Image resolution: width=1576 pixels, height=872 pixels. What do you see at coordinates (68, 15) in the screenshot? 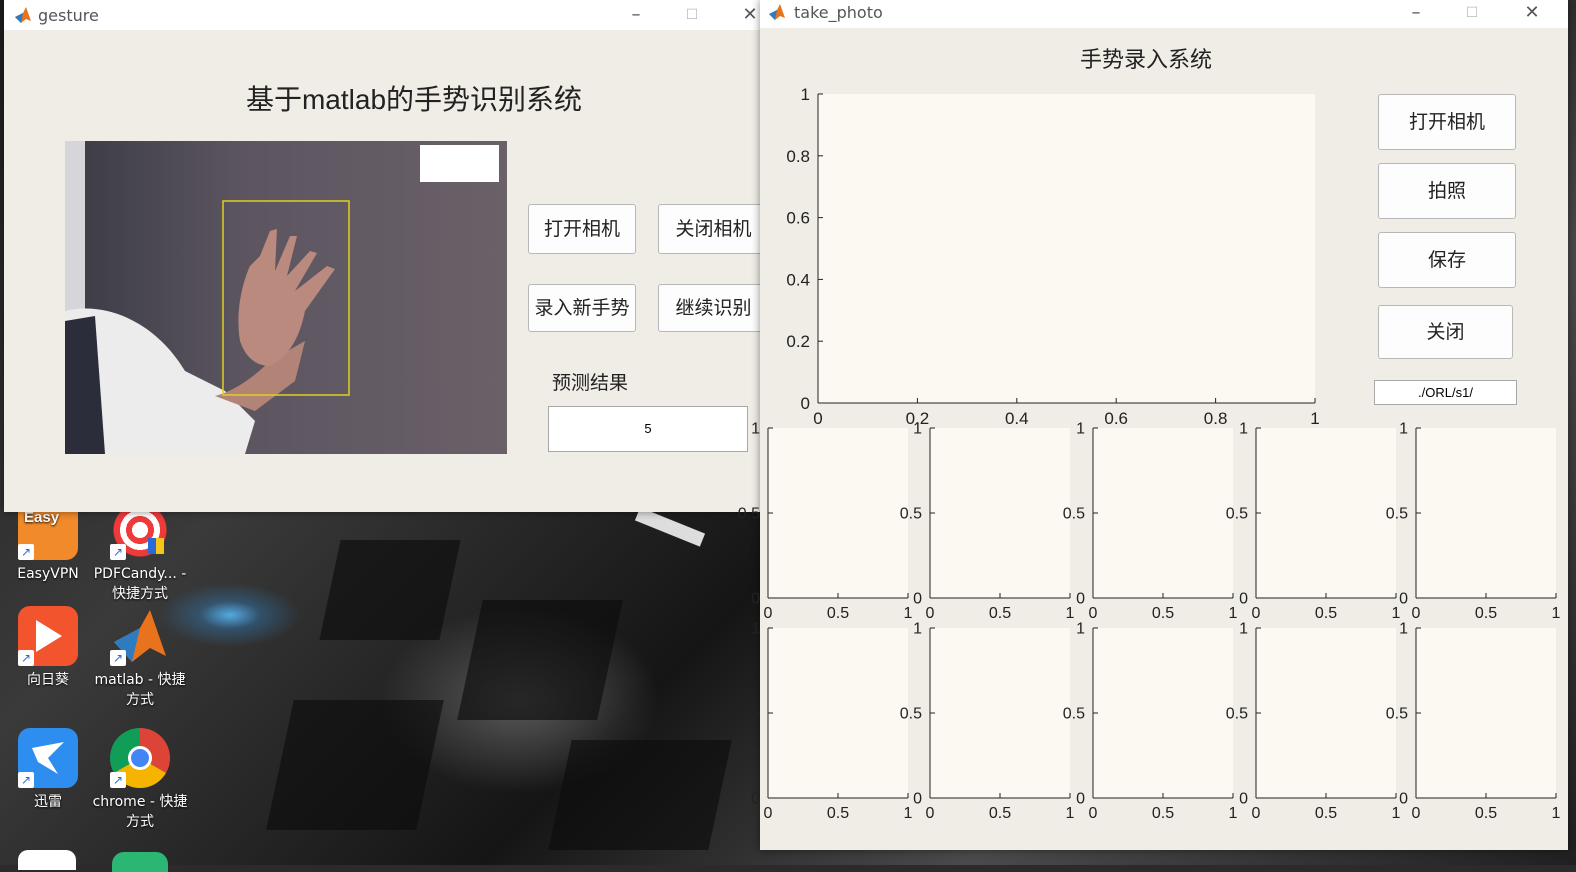
I see `window-title: gesture` at bounding box center [68, 15].